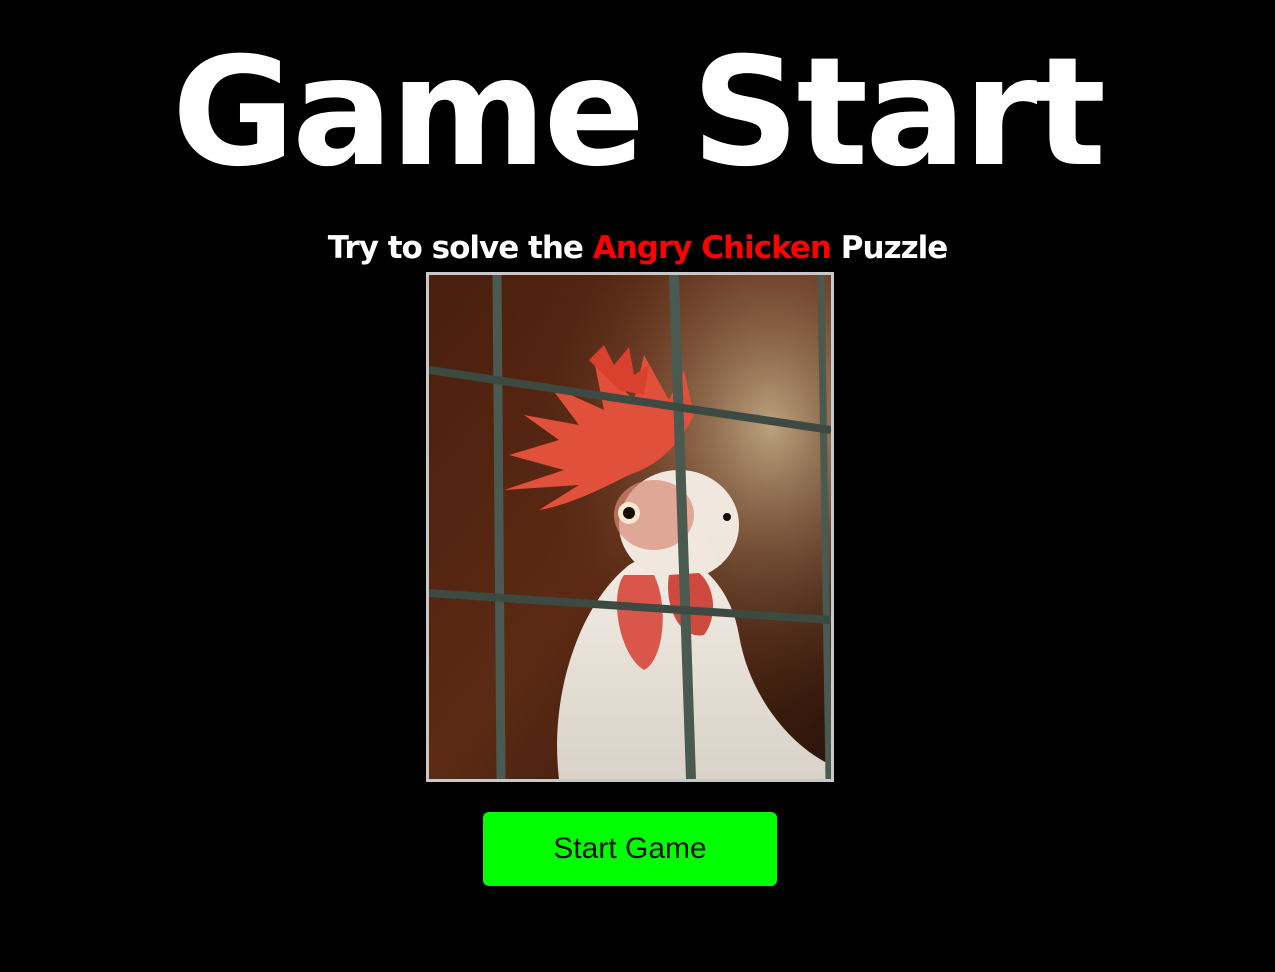  Describe the element at coordinates (638, 113) in the screenshot. I see `page-title: Game Start` at that location.